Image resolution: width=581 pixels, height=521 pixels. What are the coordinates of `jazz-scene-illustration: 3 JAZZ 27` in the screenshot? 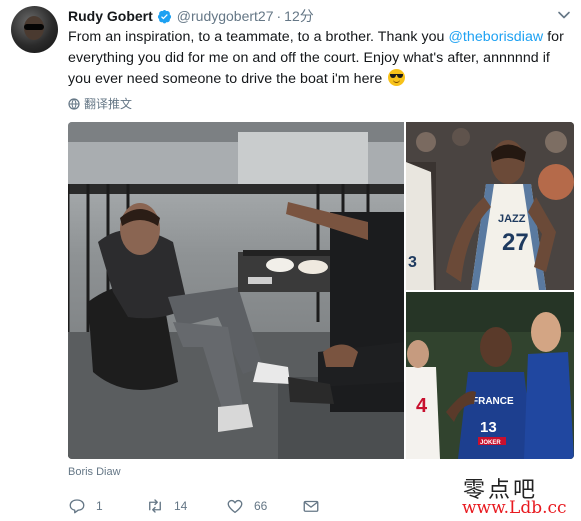 It's located at (490, 206).